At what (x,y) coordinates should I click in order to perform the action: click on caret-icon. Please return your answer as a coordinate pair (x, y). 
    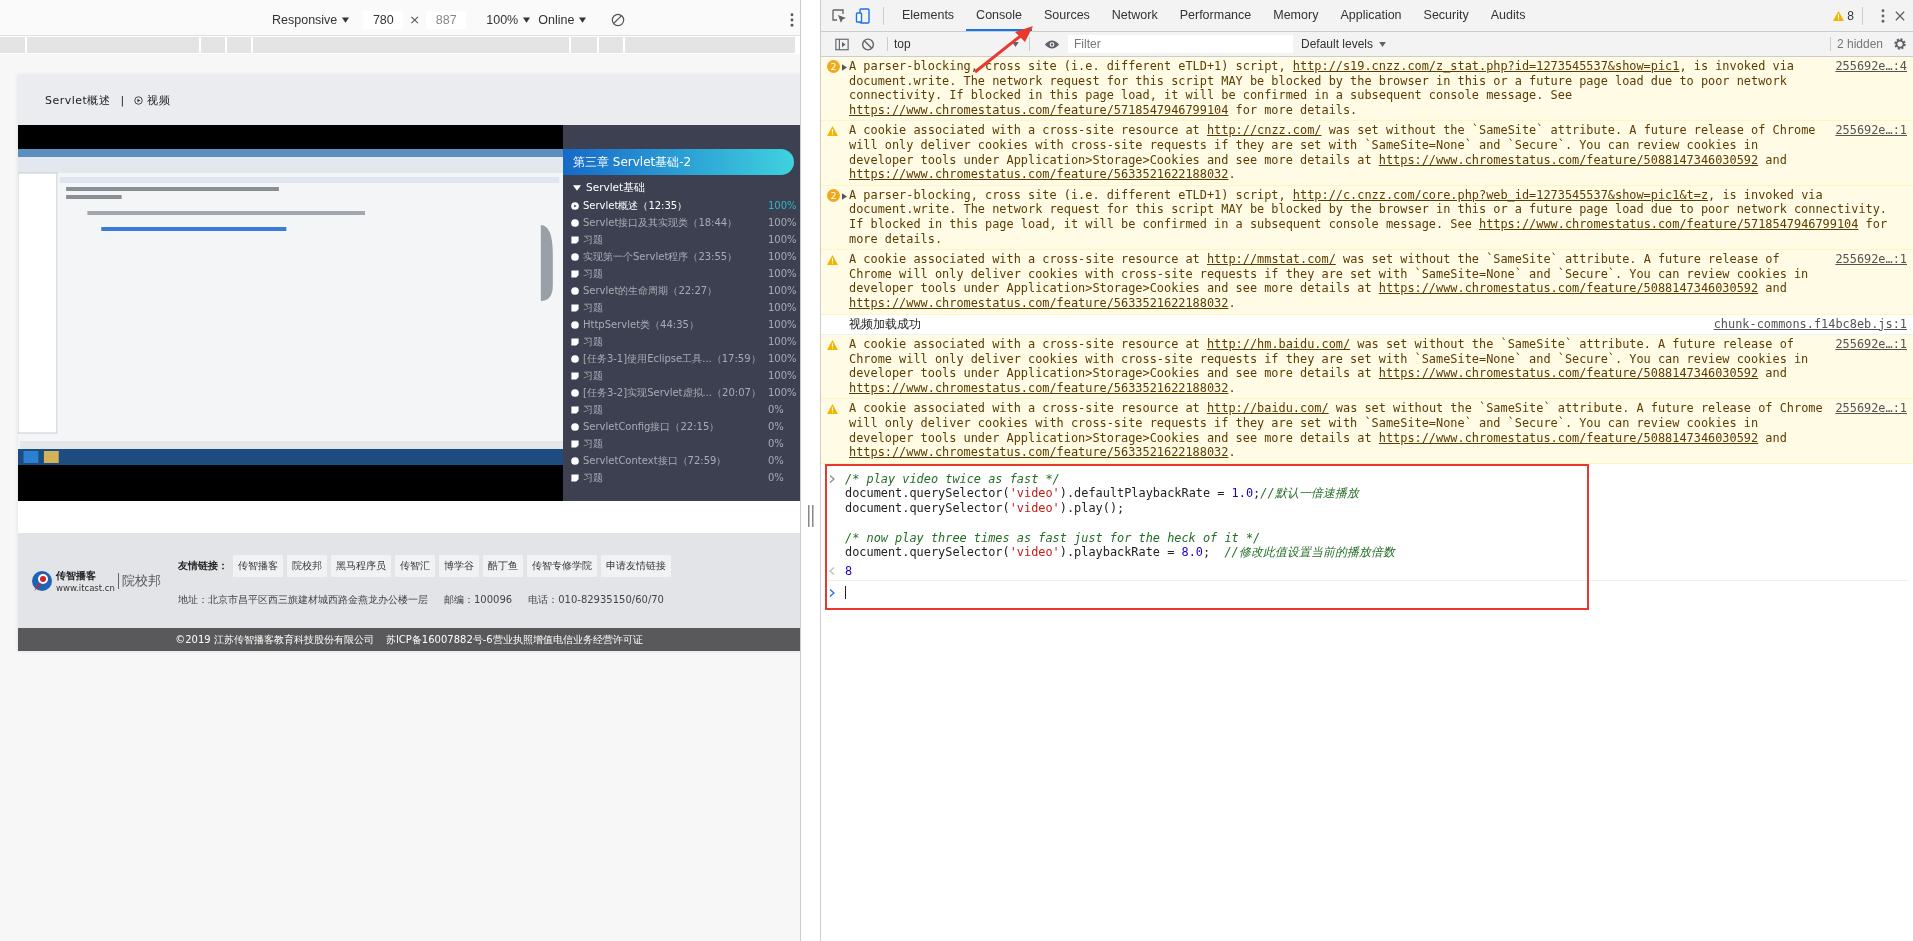
    Looking at the image, I should click on (1015, 44).